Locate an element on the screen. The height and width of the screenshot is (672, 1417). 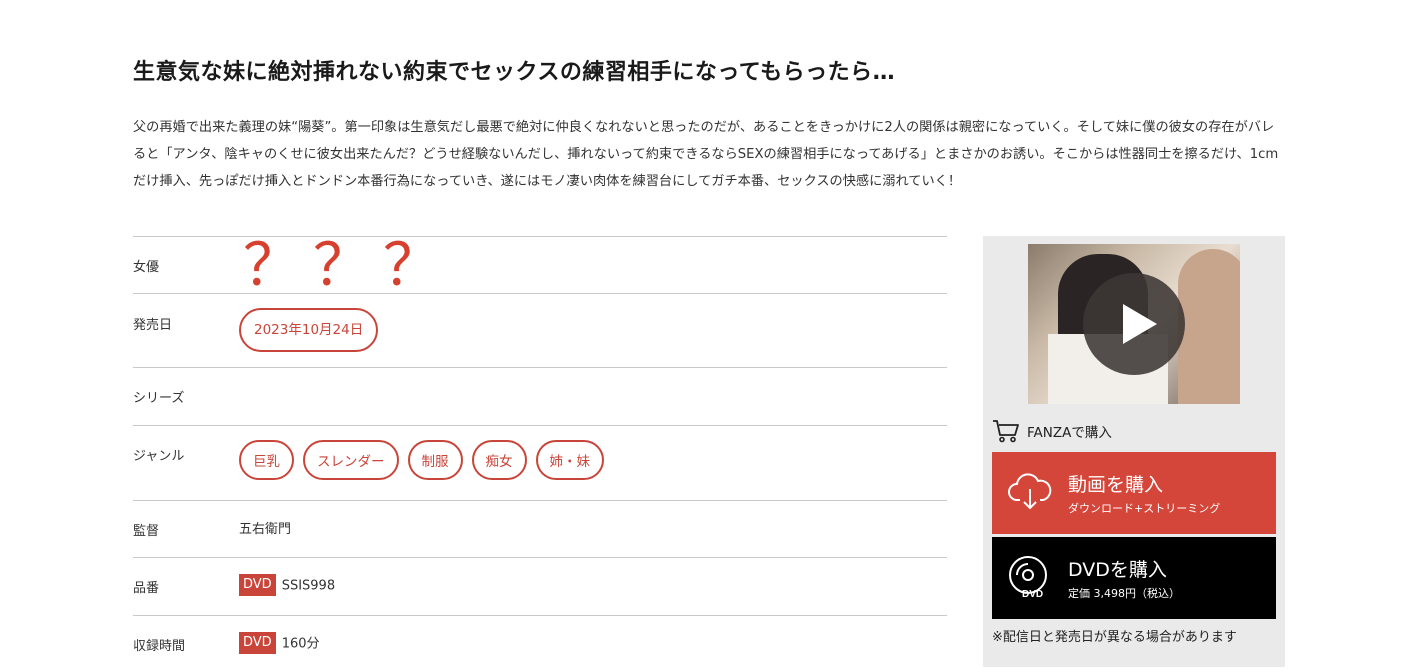
genre-pill: 制服 is located at coordinates (435, 460).